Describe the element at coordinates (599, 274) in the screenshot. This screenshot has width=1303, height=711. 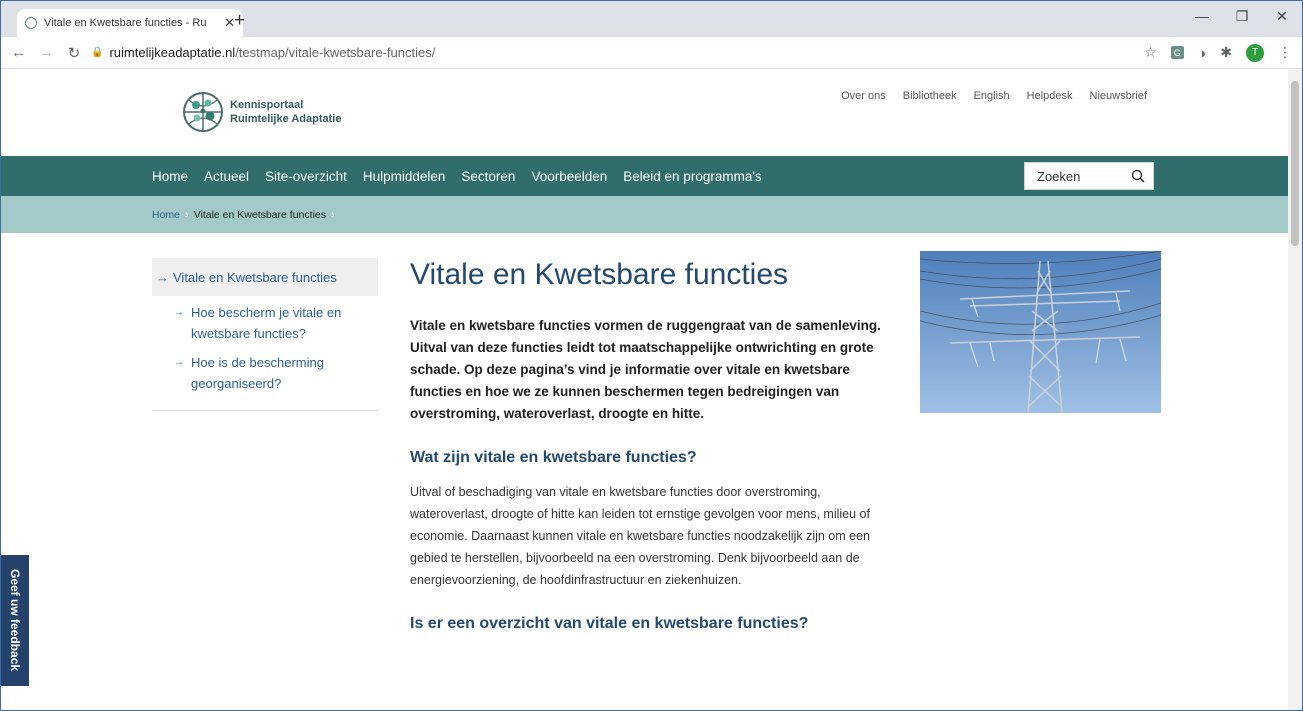
I see `page-title: Vitale en Kwetsbare functies` at that location.